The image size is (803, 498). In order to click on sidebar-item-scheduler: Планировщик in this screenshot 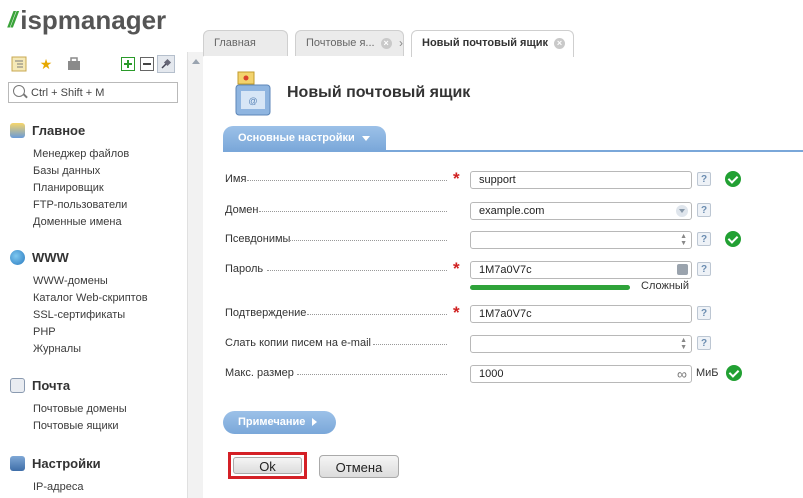, I will do `click(81, 188)`.